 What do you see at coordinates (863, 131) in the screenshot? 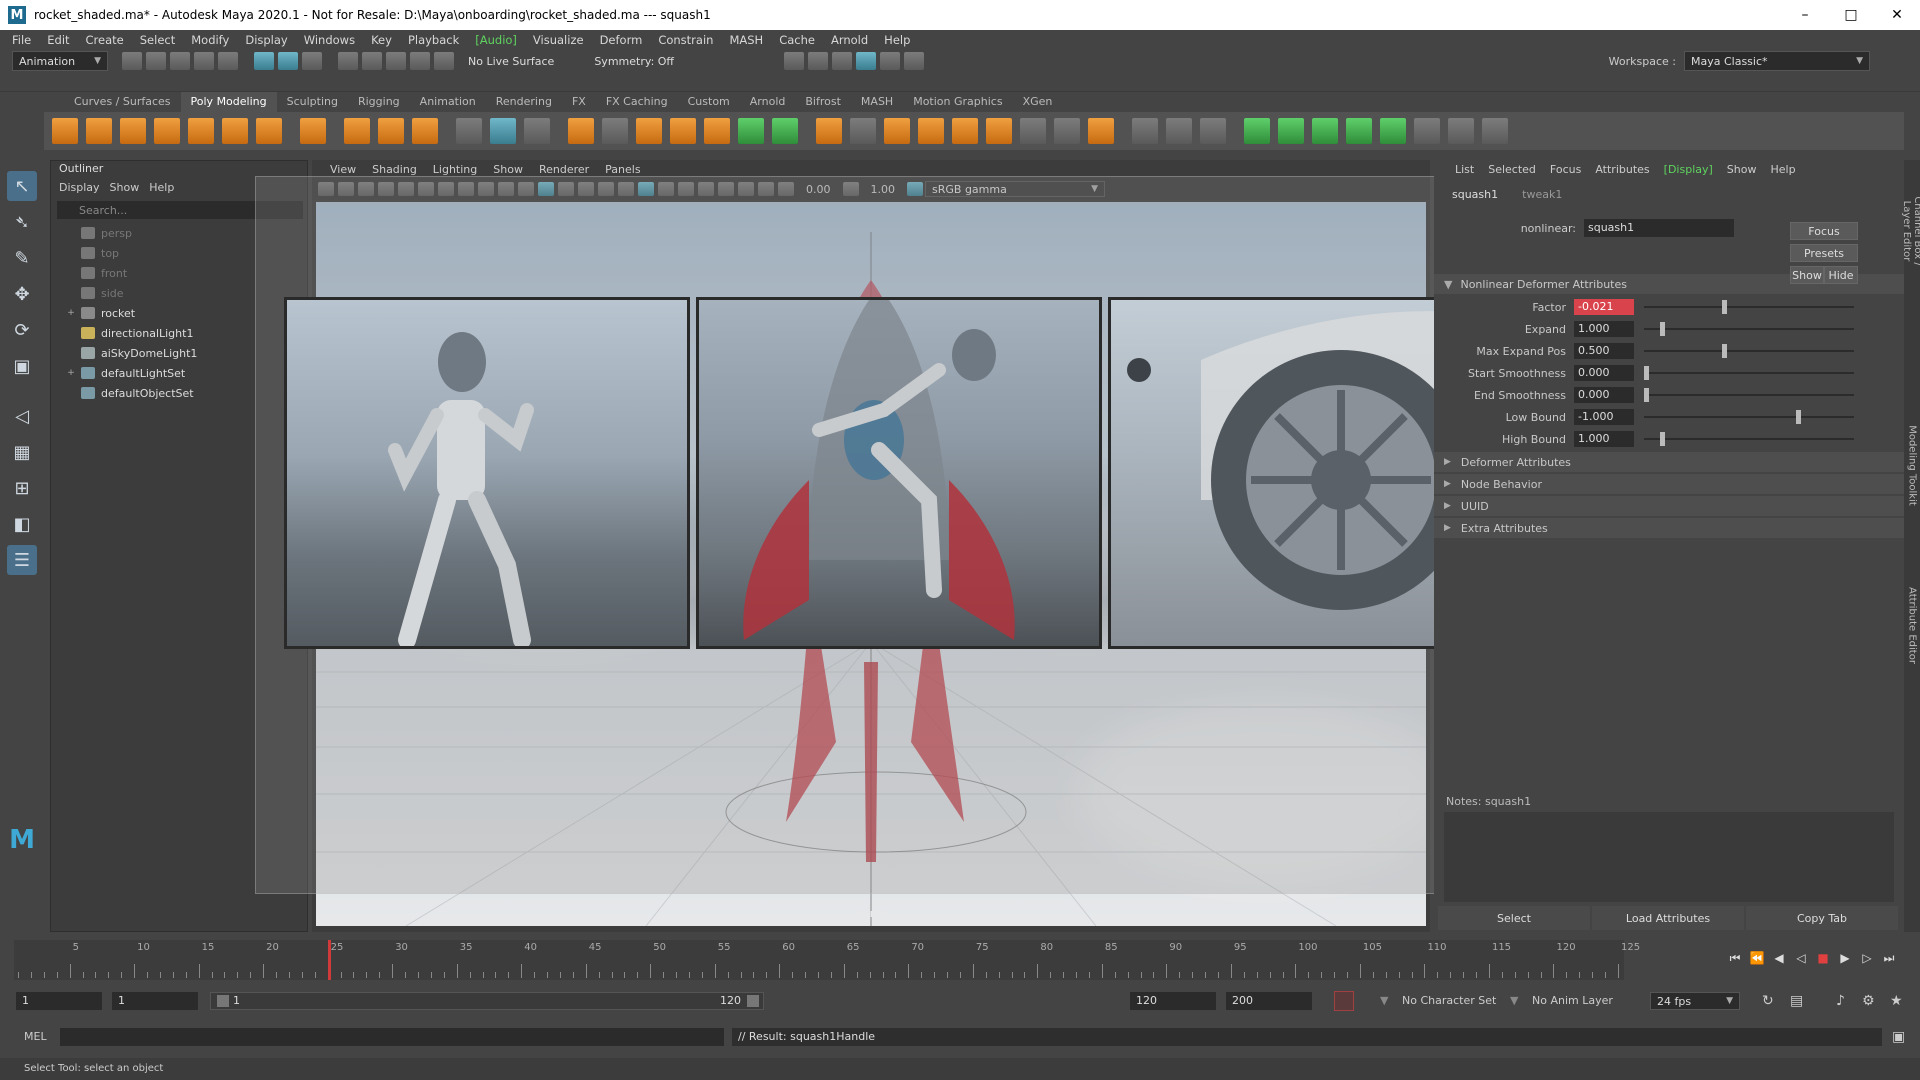
I see `target-weld-icon` at bounding box center [863, 131].